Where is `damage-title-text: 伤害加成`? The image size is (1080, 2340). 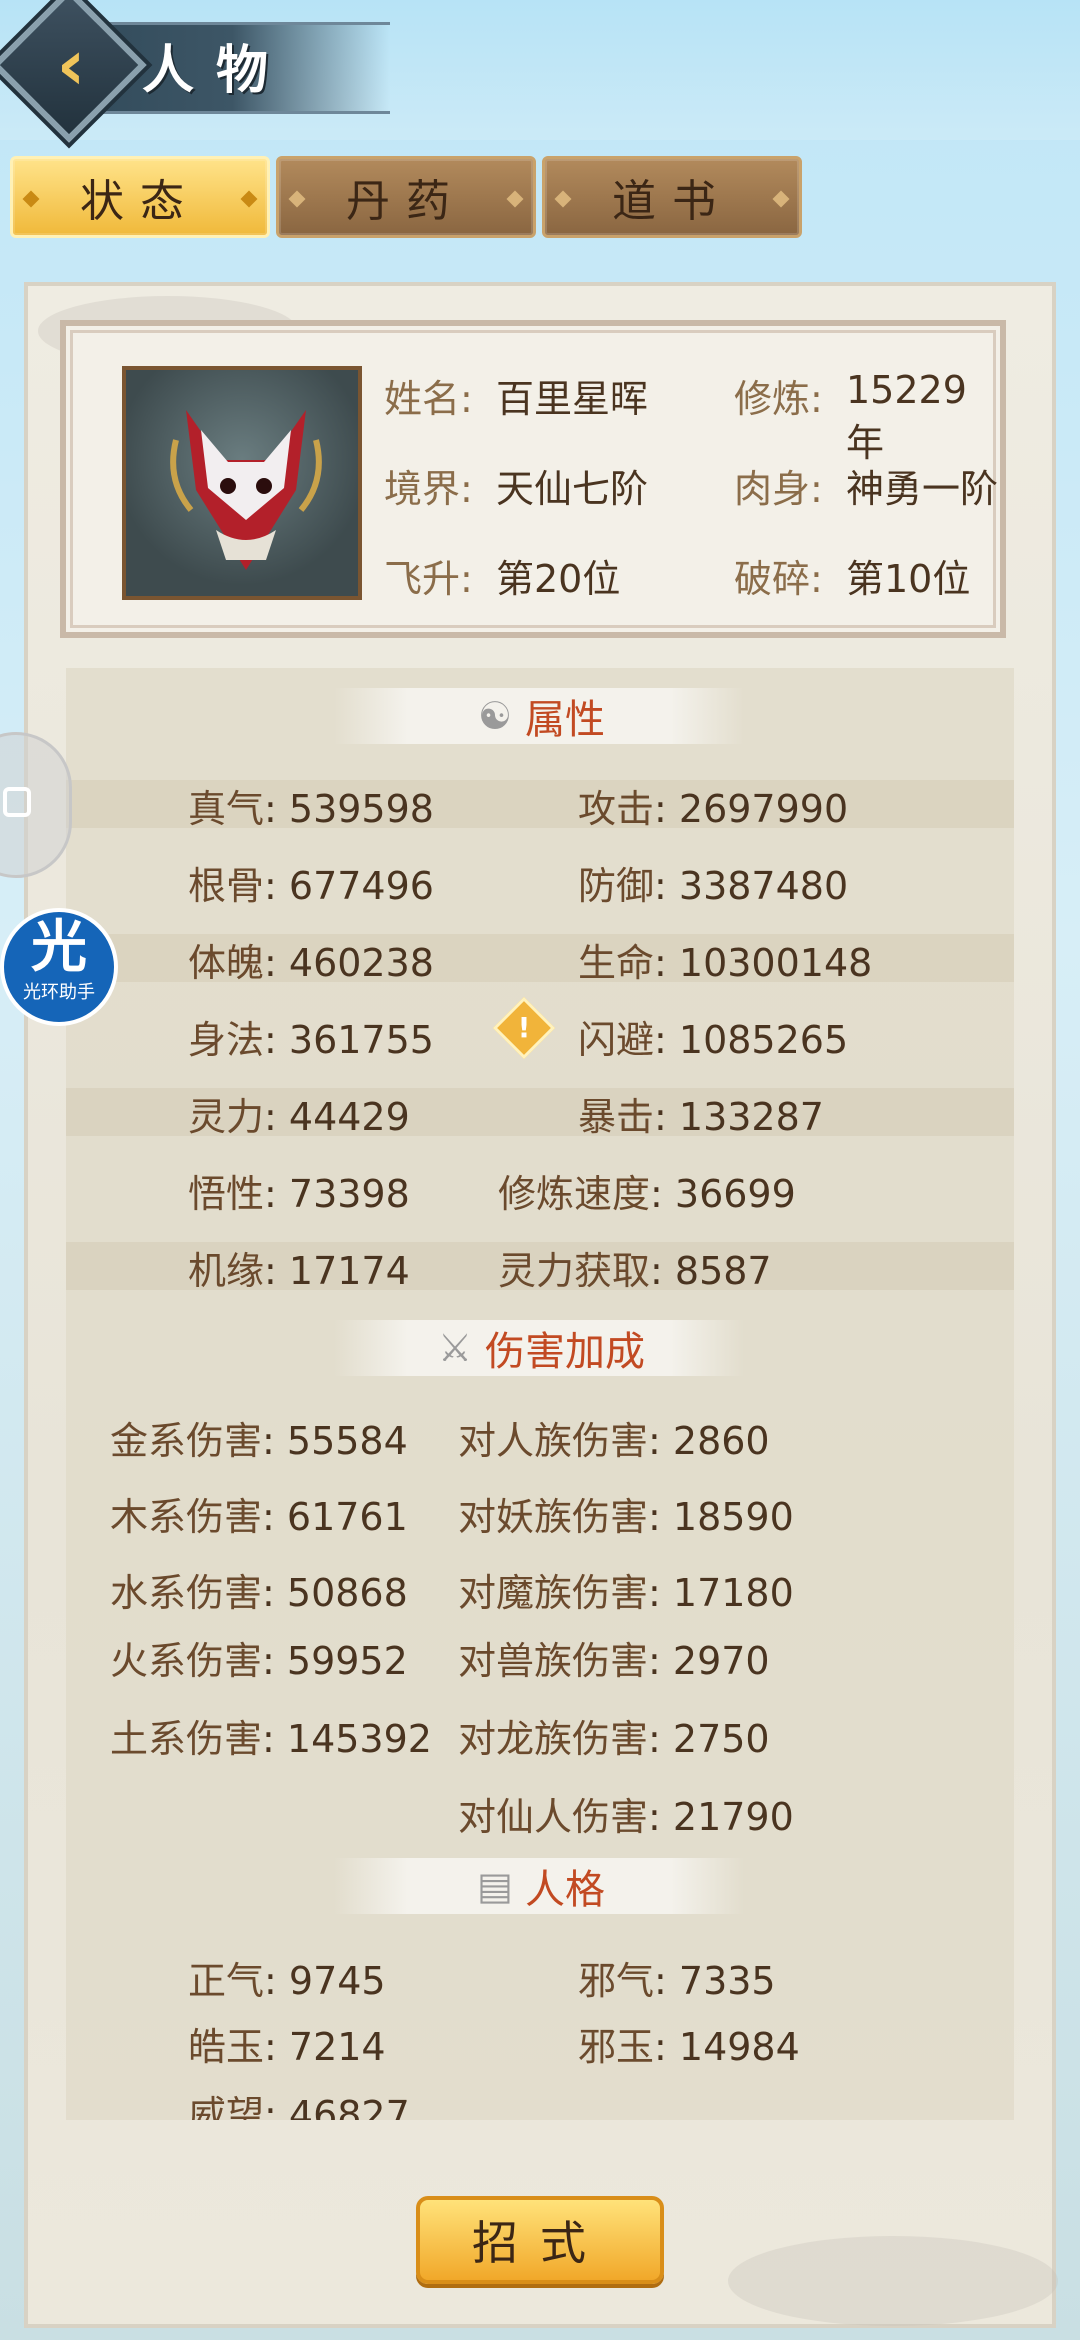 damage-title-text: 伤害加成 is located at coordinates (565, 1352).